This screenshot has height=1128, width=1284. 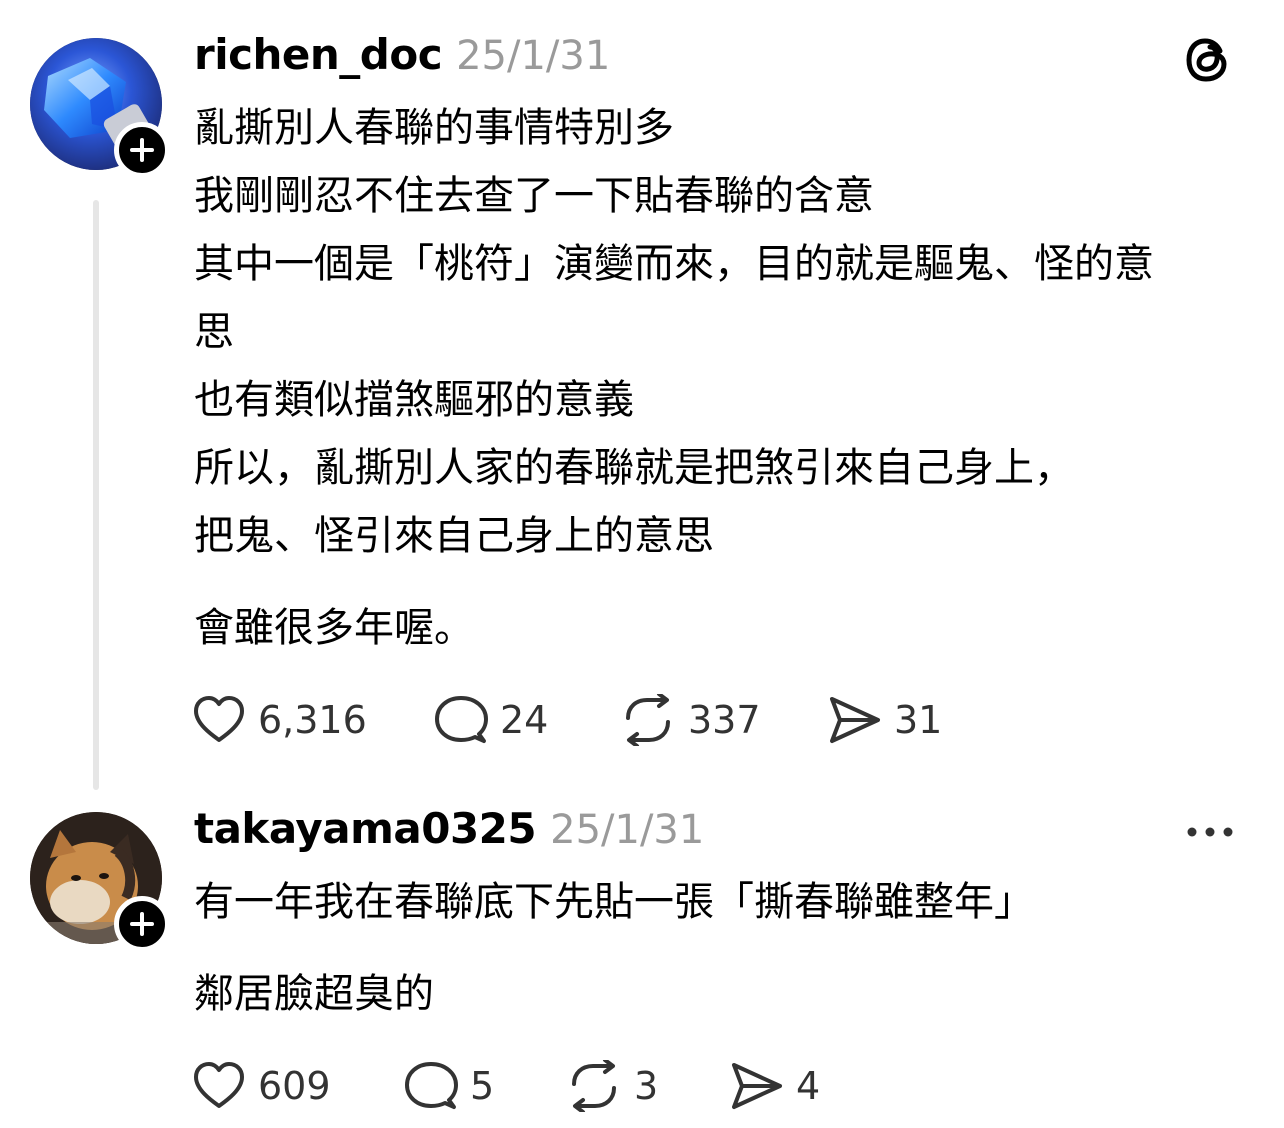 I want to click on like-button: 6,316, so click(x=279, y=720).